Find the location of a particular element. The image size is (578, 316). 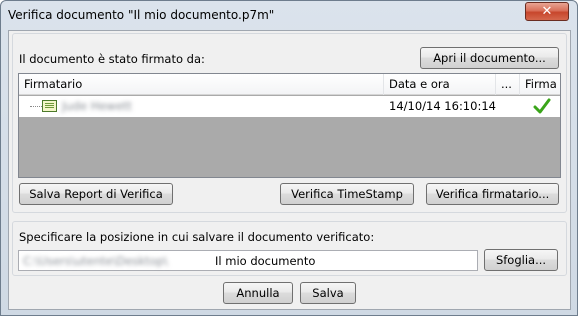

column-header-signer: Firmatario is located at coordinates (201, 84).